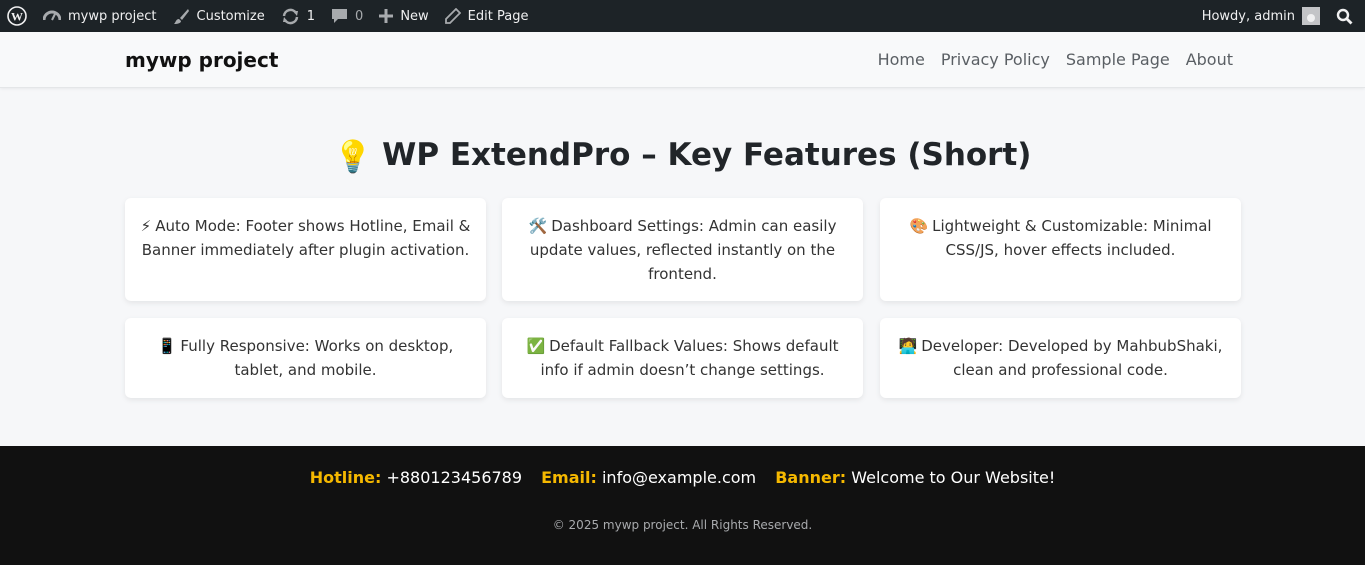  What do you see at coordinates (146, 226) in the screenshot?
I see `lightning-icon: ⚡` at bounding box center [146, 226].